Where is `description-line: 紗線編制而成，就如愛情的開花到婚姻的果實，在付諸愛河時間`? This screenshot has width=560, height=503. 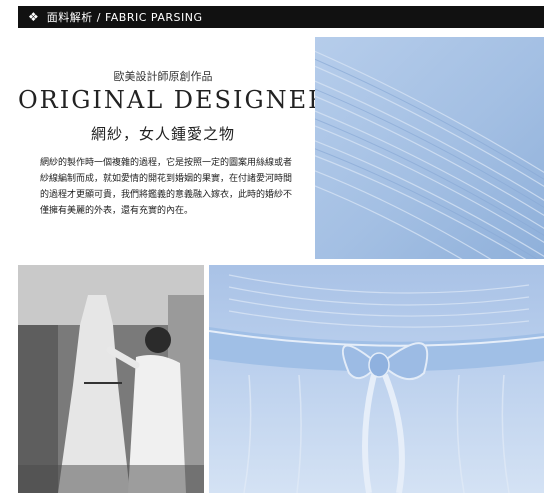
description-line: 紗線編制而成，就如愛情的開花到婚姻的果實，在付諸愛河時間 is located at coordinates (166, 179).